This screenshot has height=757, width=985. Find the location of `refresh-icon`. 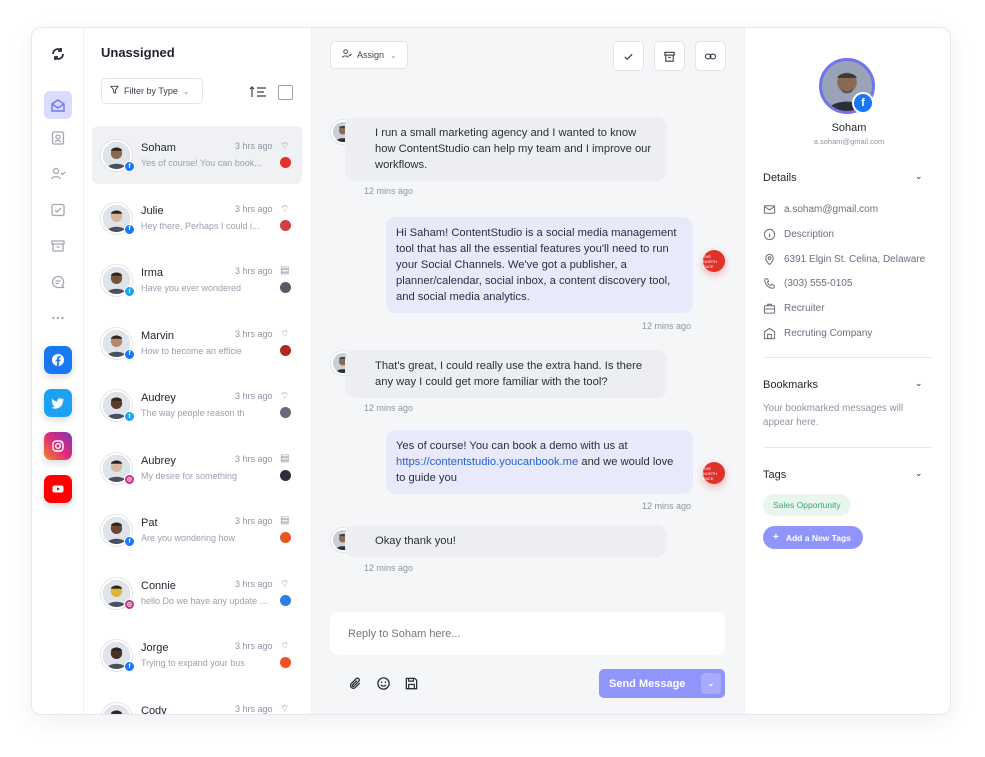

refresh-icon is located at coordinates (58, 54).